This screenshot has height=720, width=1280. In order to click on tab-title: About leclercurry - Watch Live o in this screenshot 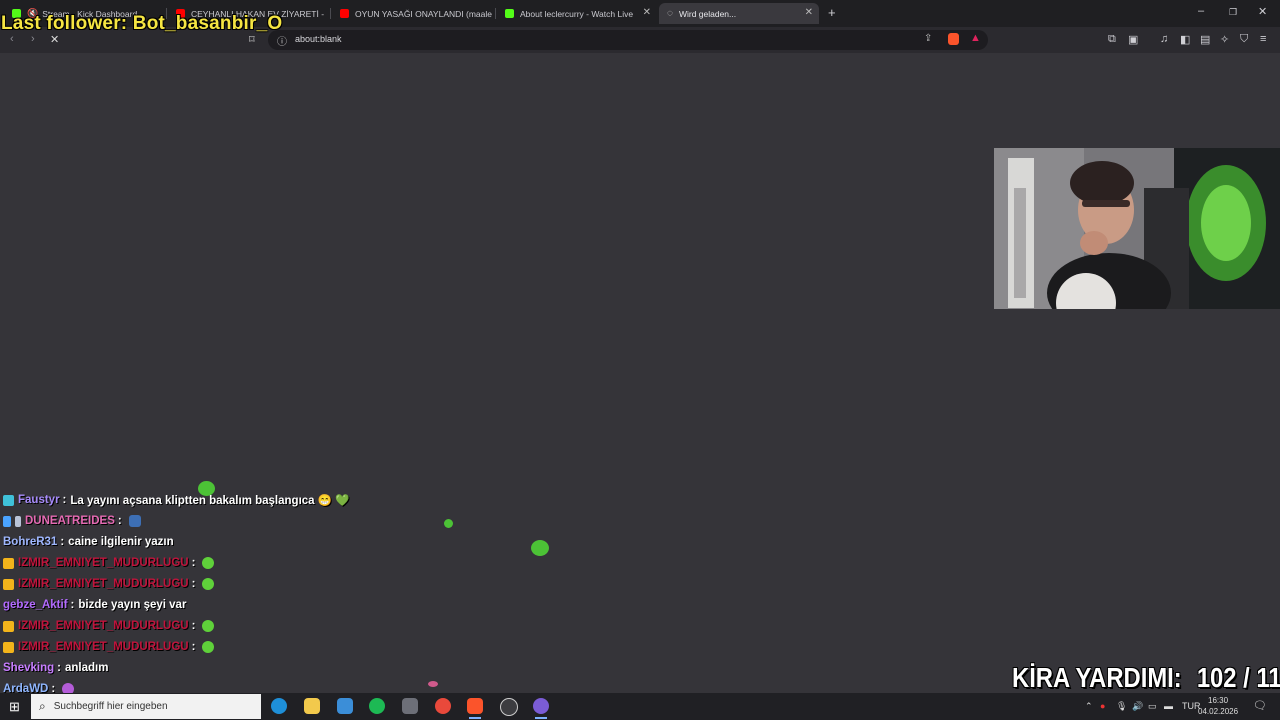, I will do `click(577, 13)`.